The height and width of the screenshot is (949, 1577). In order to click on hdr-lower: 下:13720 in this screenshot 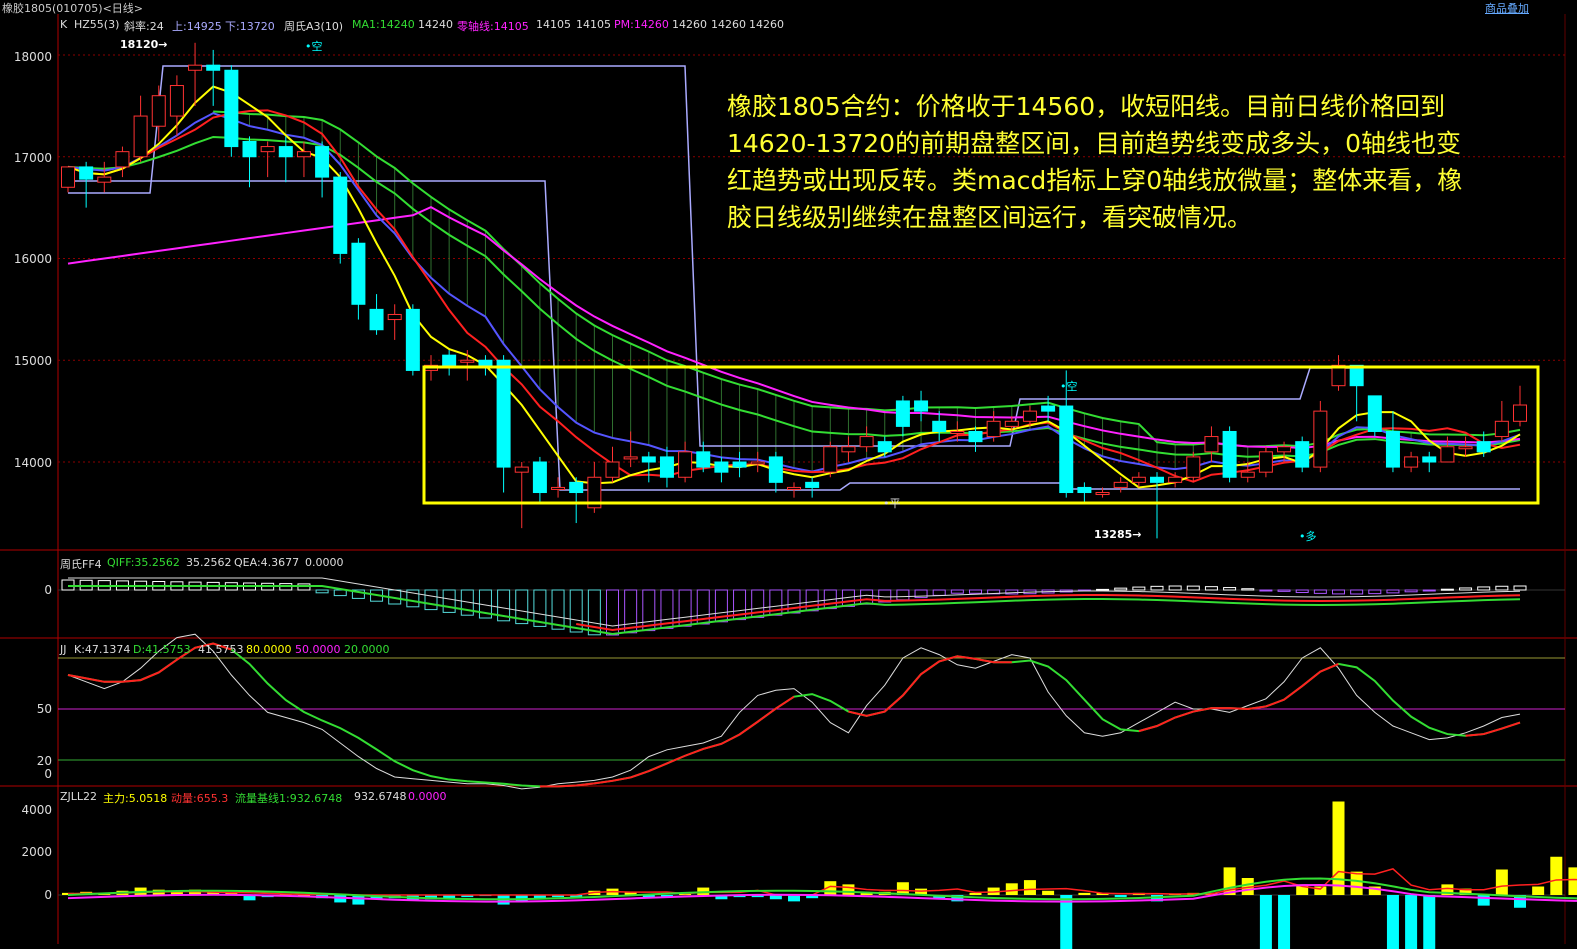, I will do `click(250, 26)`.